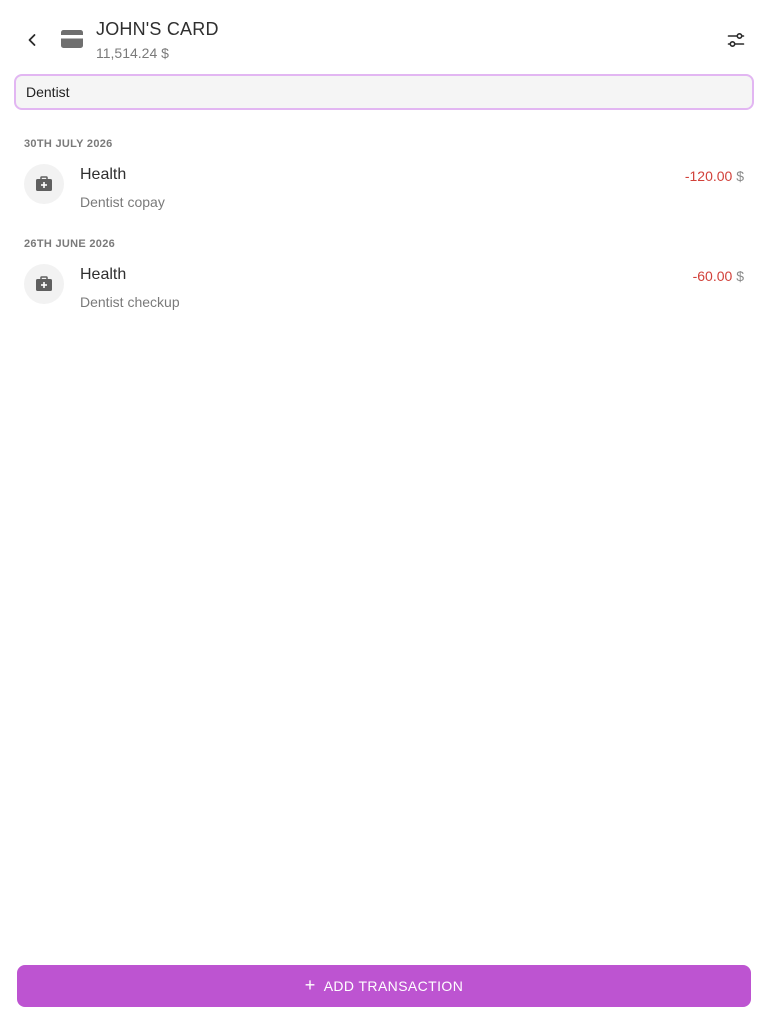 The width and height of the screenshot is (768, 1024). I want to click on add-transaction-label: ADD TRANSACTION, so click(393, 986).